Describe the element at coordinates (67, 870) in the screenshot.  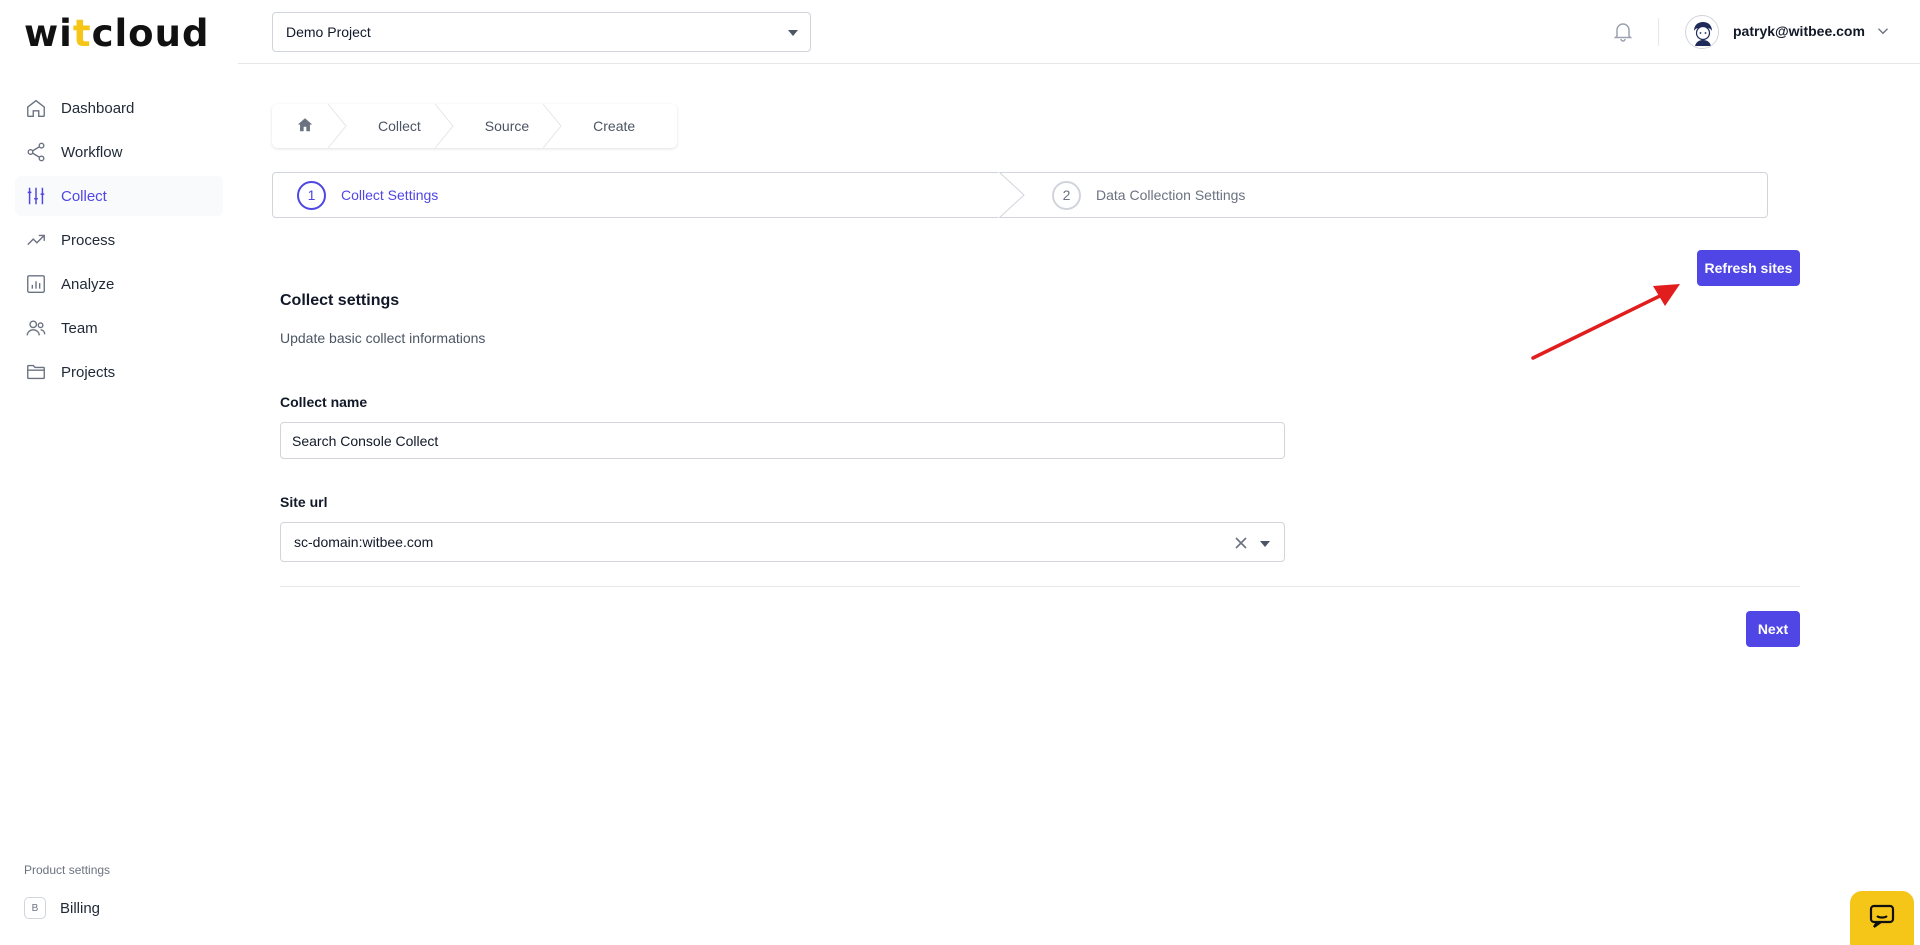
I see `product-settings-heading: Product settings` at that location.